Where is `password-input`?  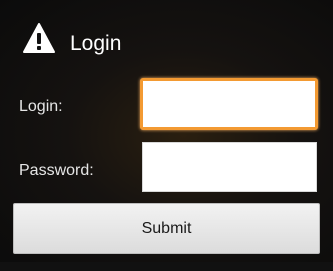 password-input is located at coordinates (229, 167).